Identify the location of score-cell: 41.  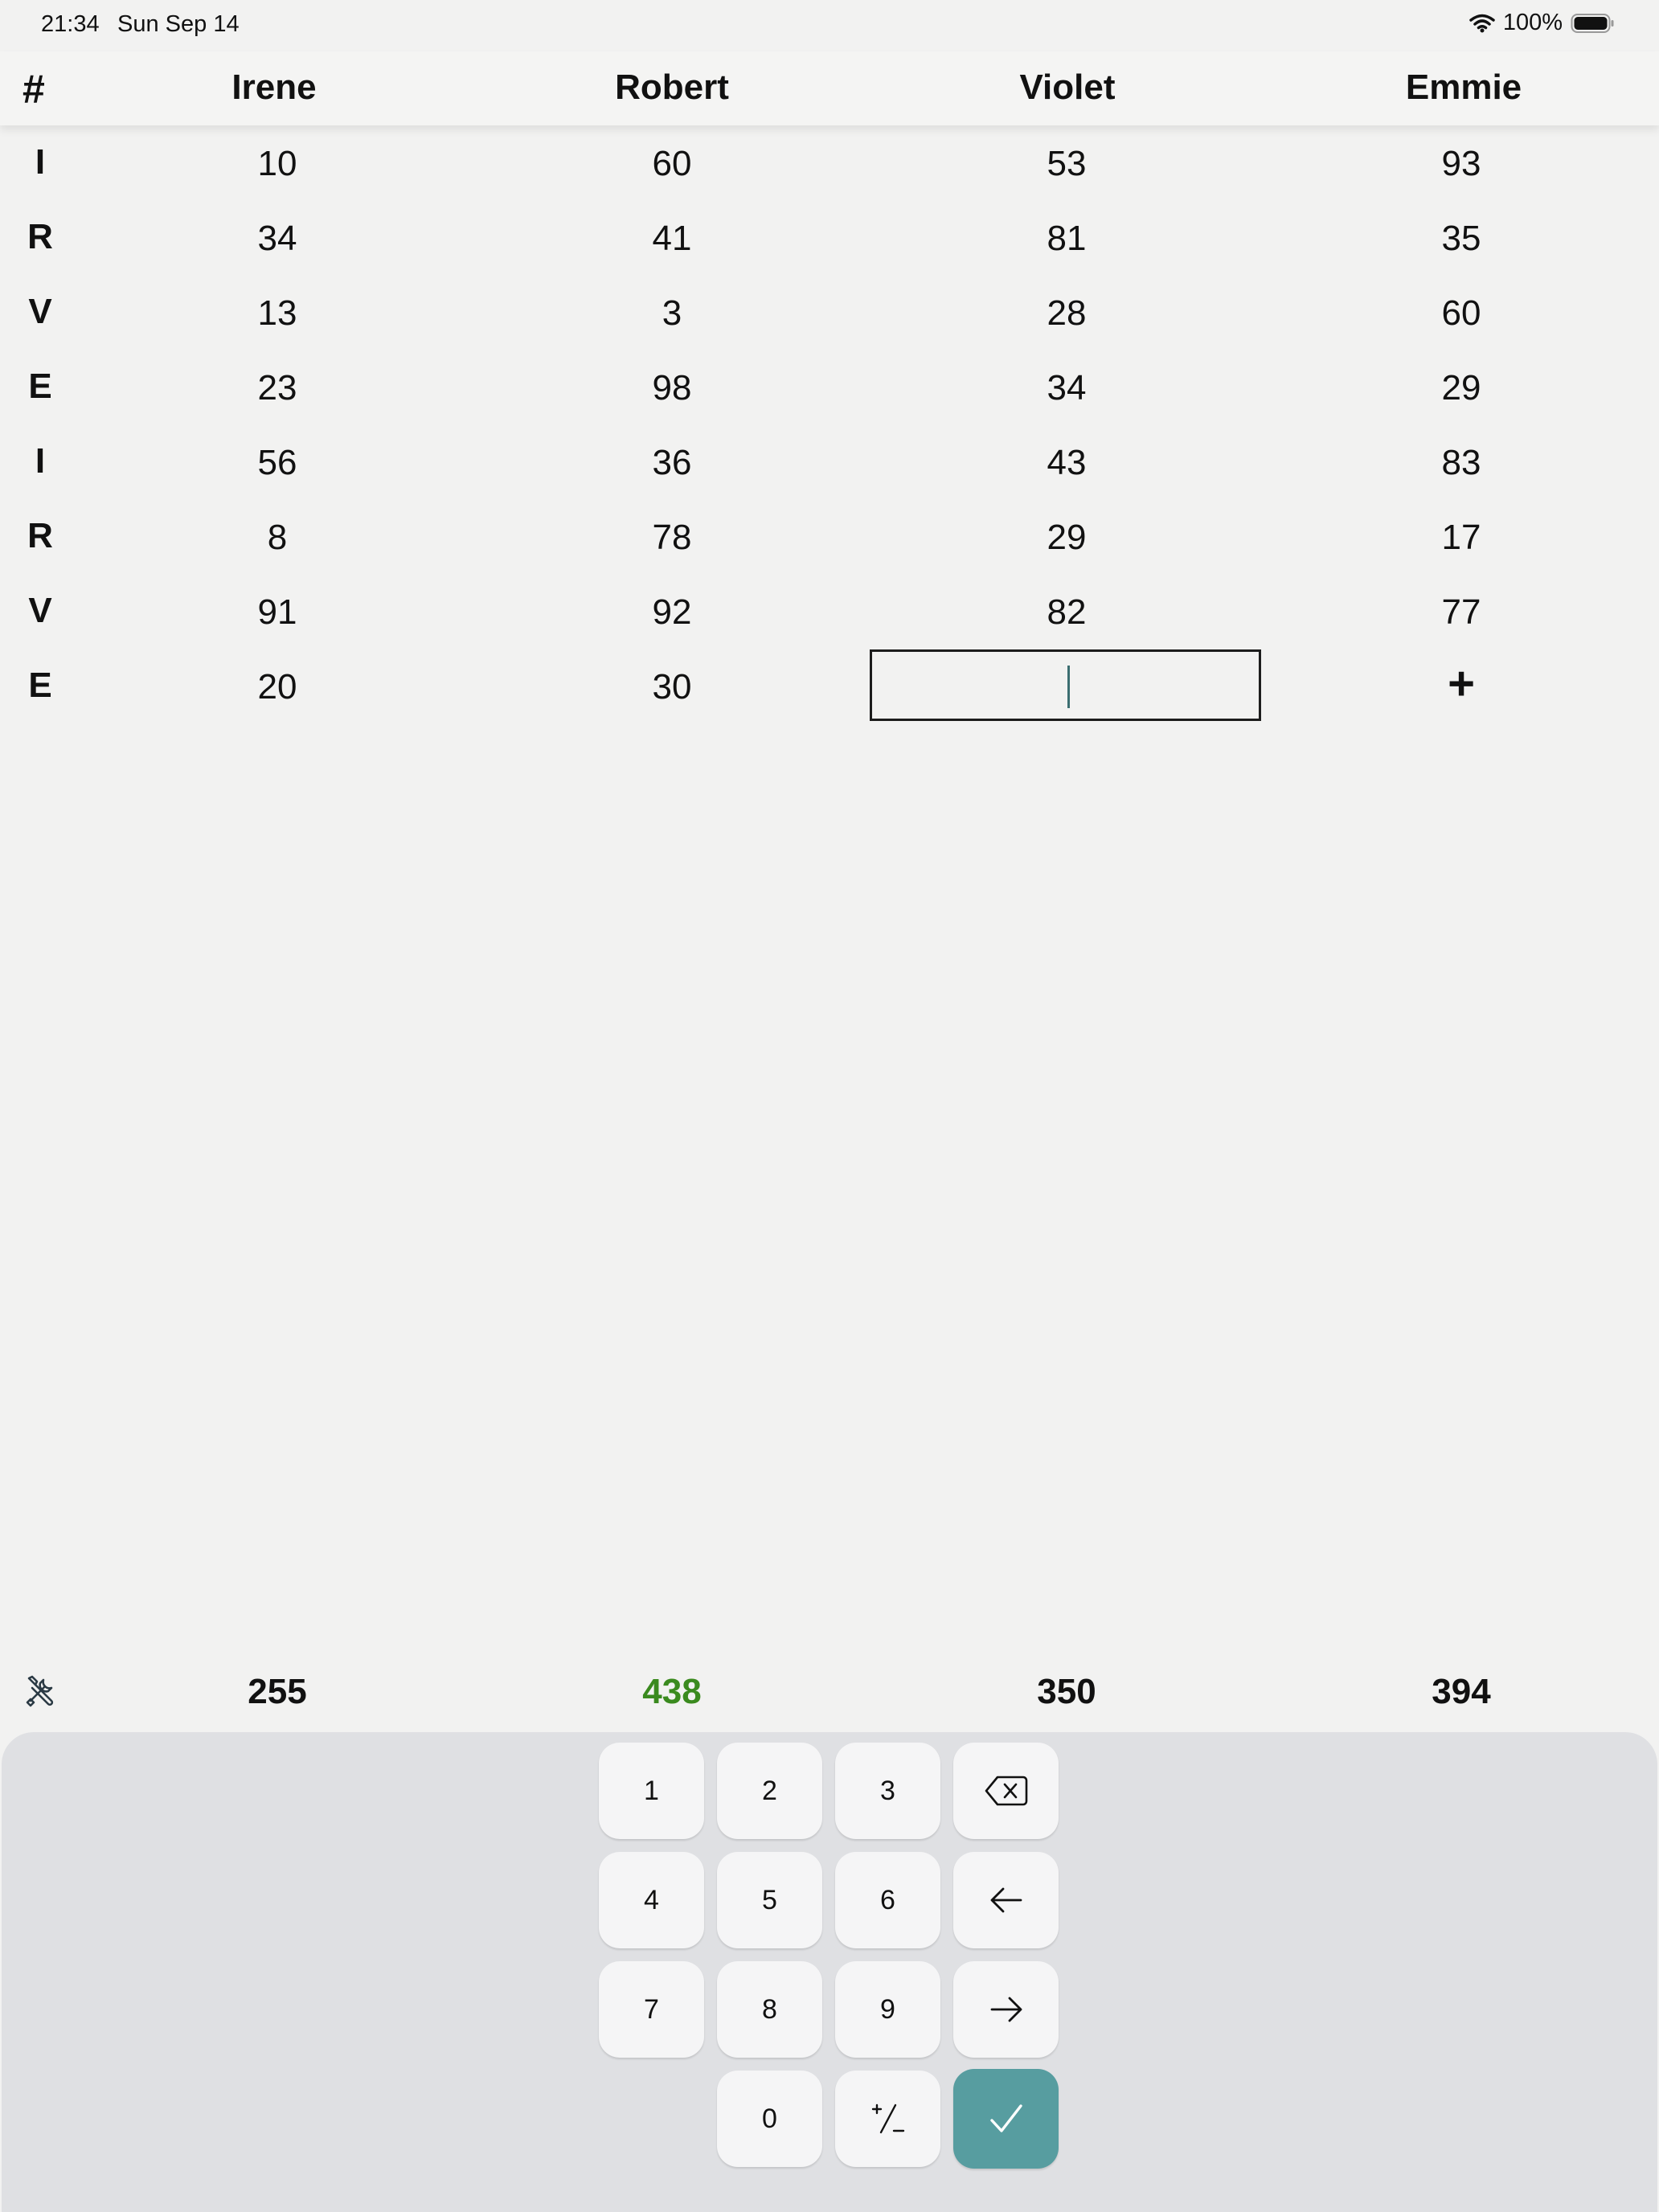
(672, 239).